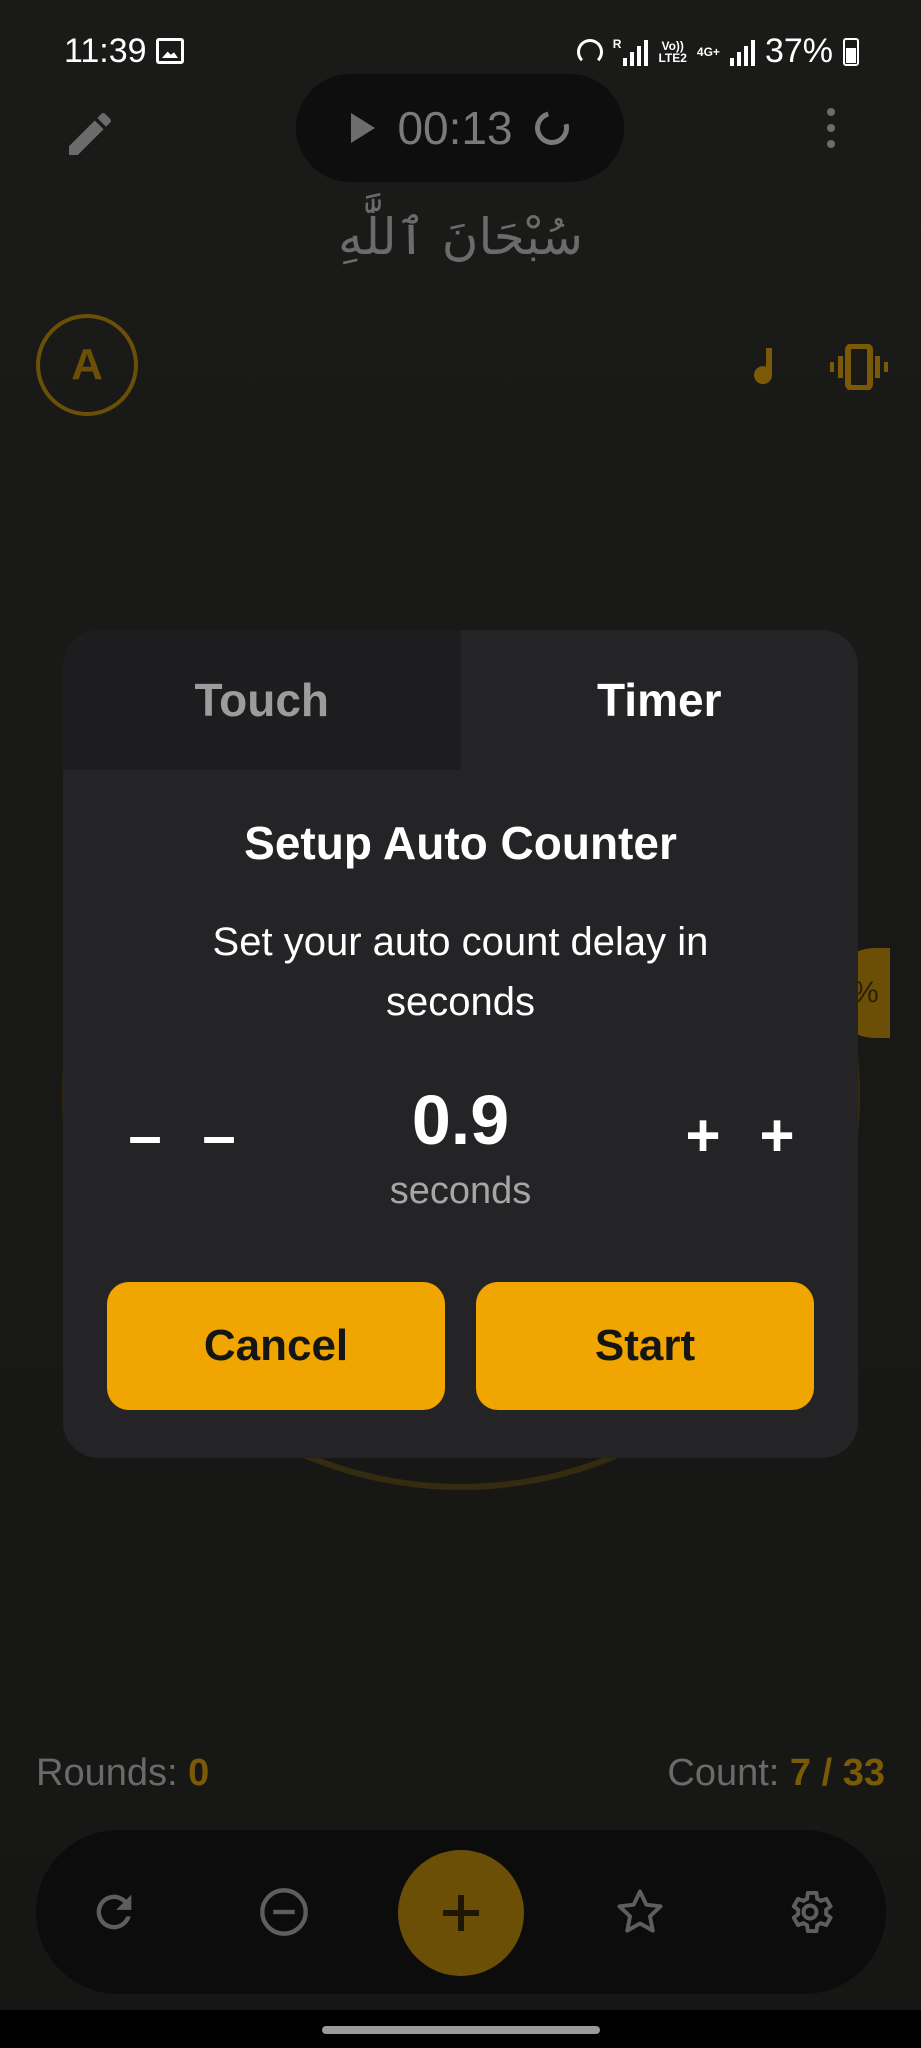 This screenshot has height=2048, width=921. I want to click on settings-gear-icon, so click(810, 1912).